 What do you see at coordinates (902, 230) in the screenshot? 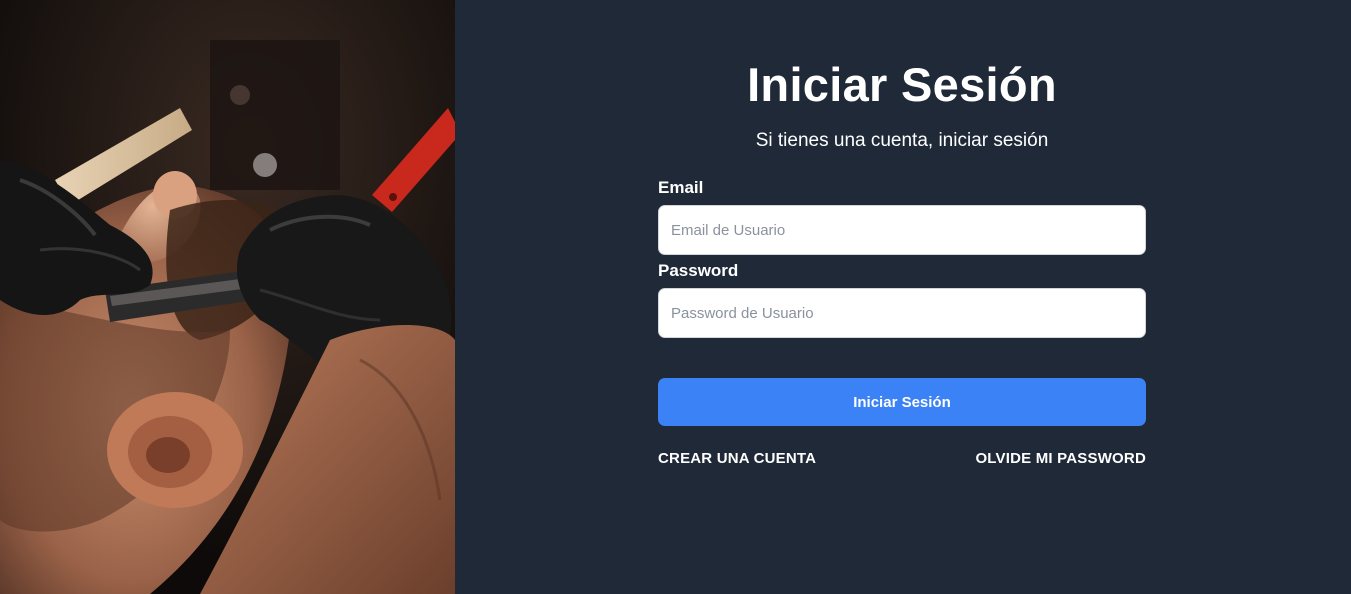
I see `email-input` at bounding box center [902, 230].